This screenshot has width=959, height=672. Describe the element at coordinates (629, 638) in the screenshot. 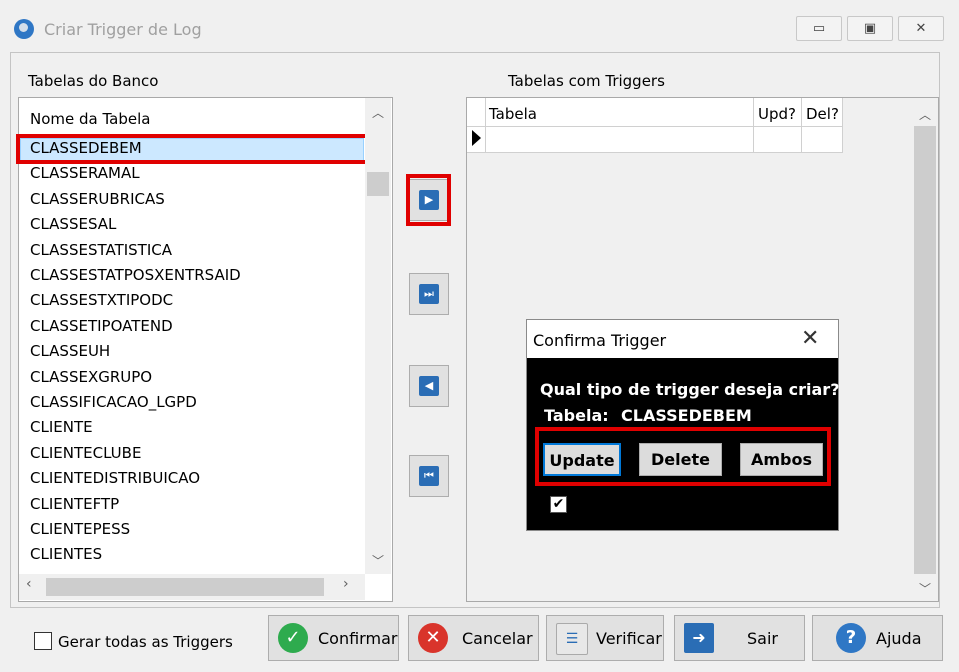

I see `verify-label: Verificar` at that location.